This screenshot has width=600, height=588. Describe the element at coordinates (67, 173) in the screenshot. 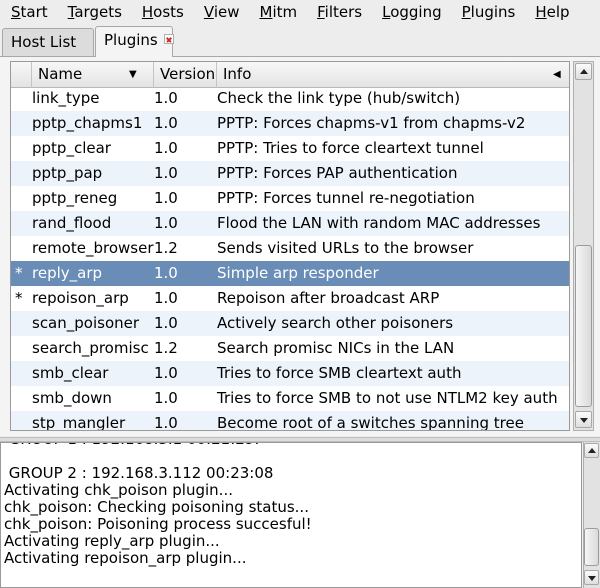

I see `plugin-name: pptp_pap` at that location.